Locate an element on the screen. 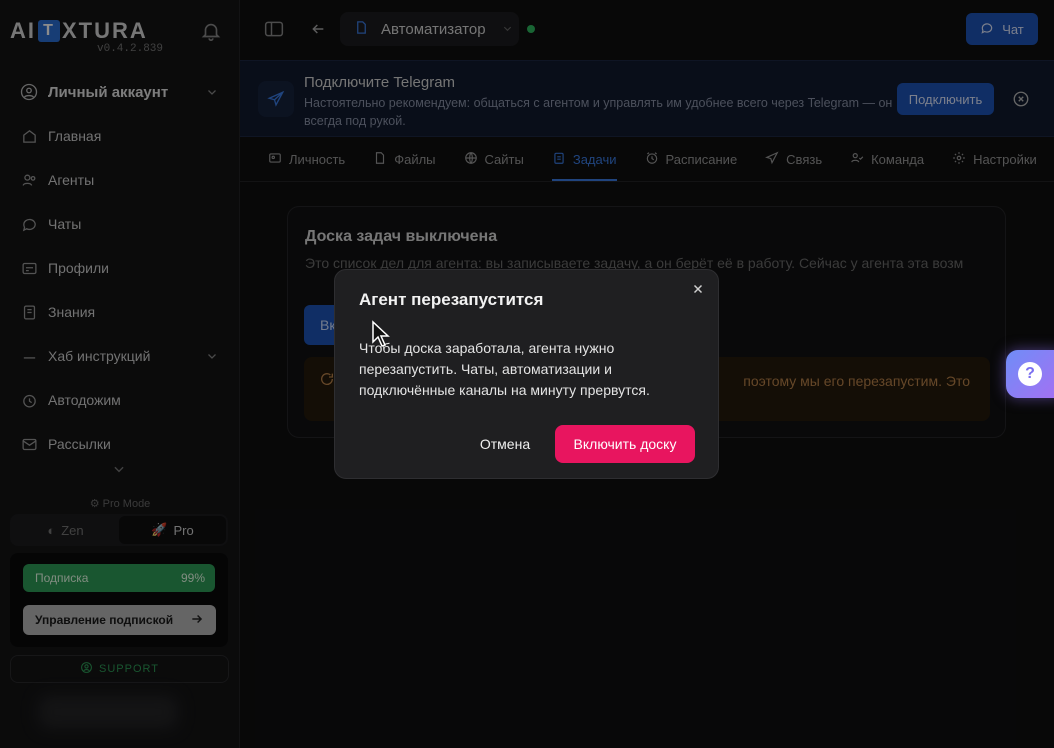 The image size is (1054, 748). cancel-button: Отмена is located at coordinates (505, 444).